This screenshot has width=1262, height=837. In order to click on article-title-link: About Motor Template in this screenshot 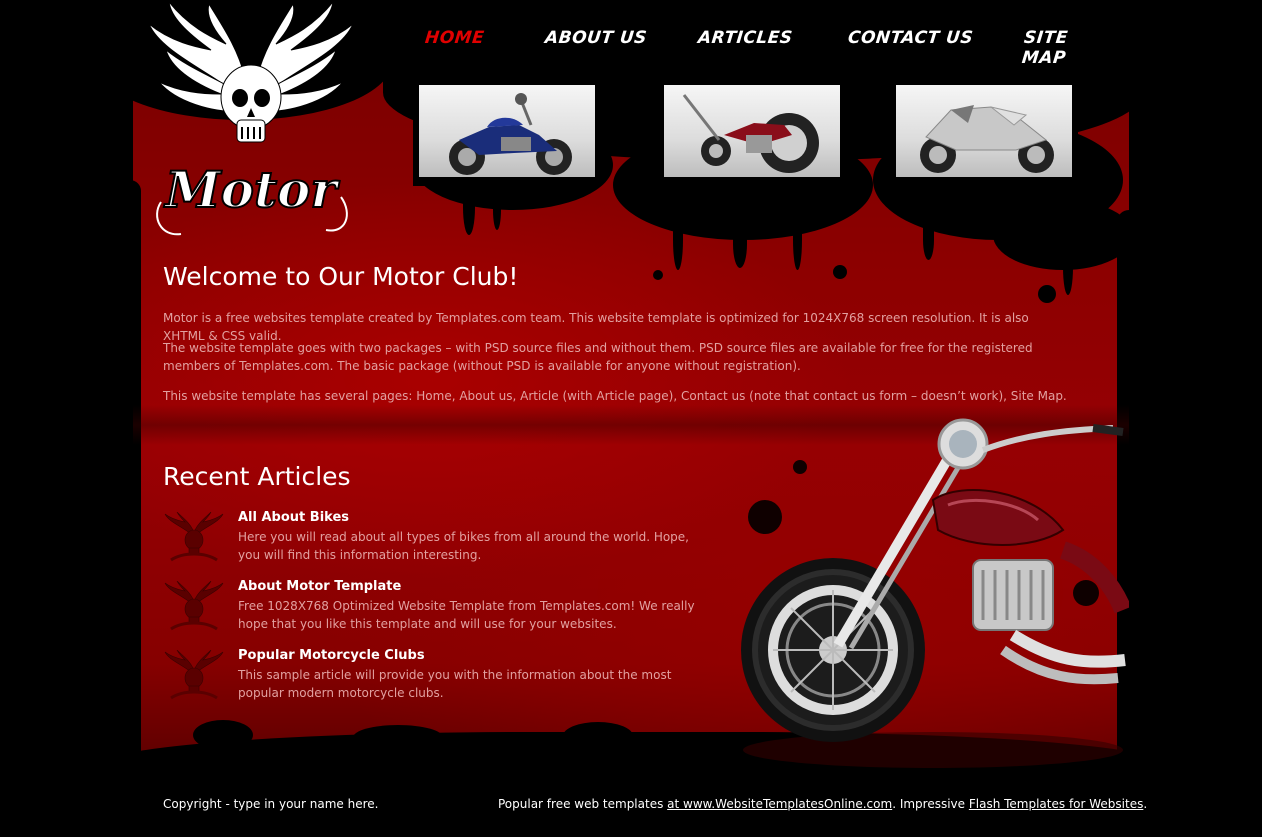, I will do `click(319, 586)`.